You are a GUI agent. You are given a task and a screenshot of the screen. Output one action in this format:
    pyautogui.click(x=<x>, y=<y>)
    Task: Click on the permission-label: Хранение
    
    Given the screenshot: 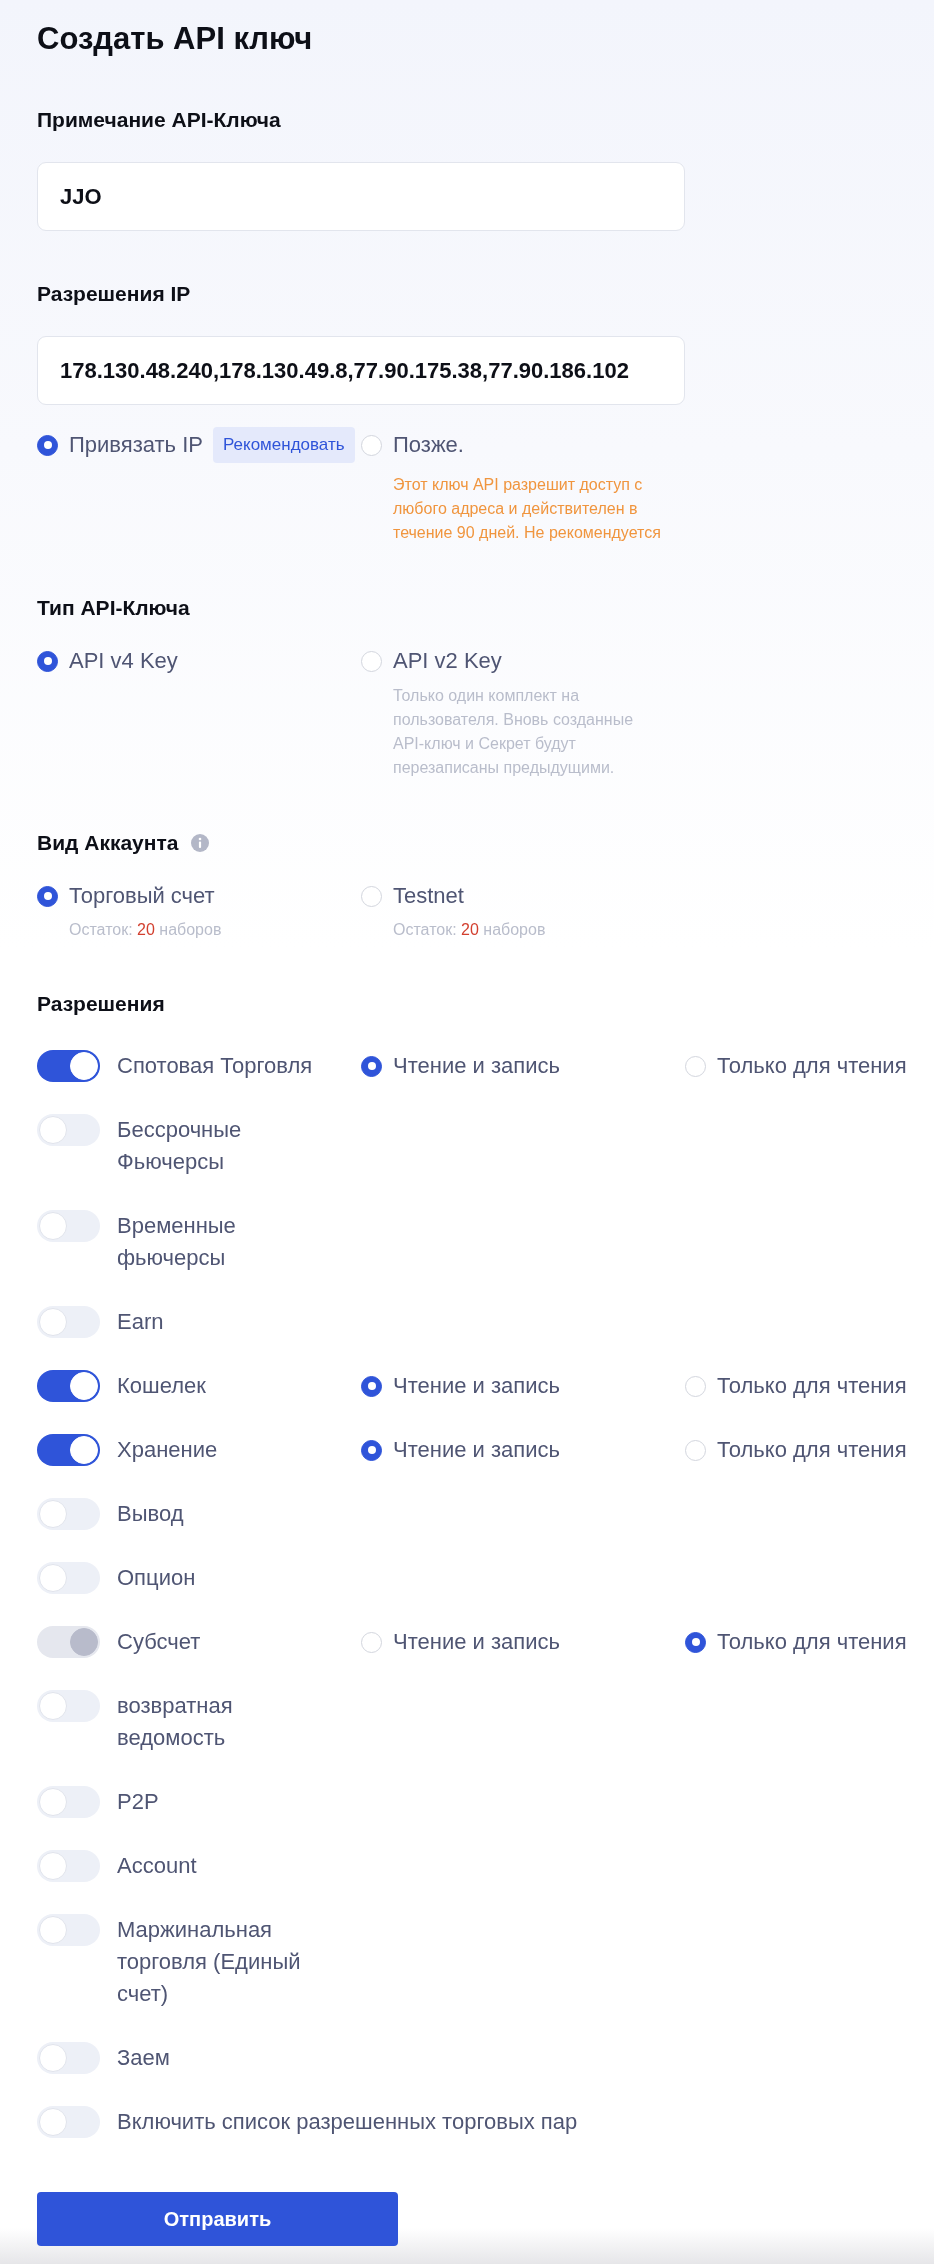 What is the action you would take?
    pyautogui.click(x=168, y=1450)
    